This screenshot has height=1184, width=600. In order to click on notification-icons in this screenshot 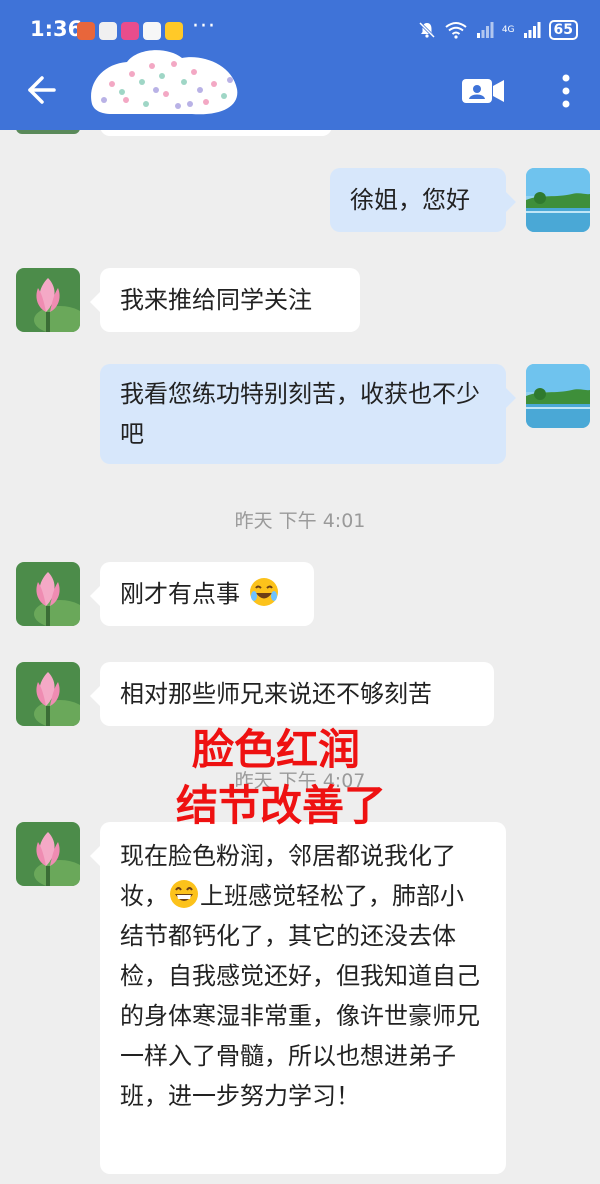, I will do `click(130, 31)`.